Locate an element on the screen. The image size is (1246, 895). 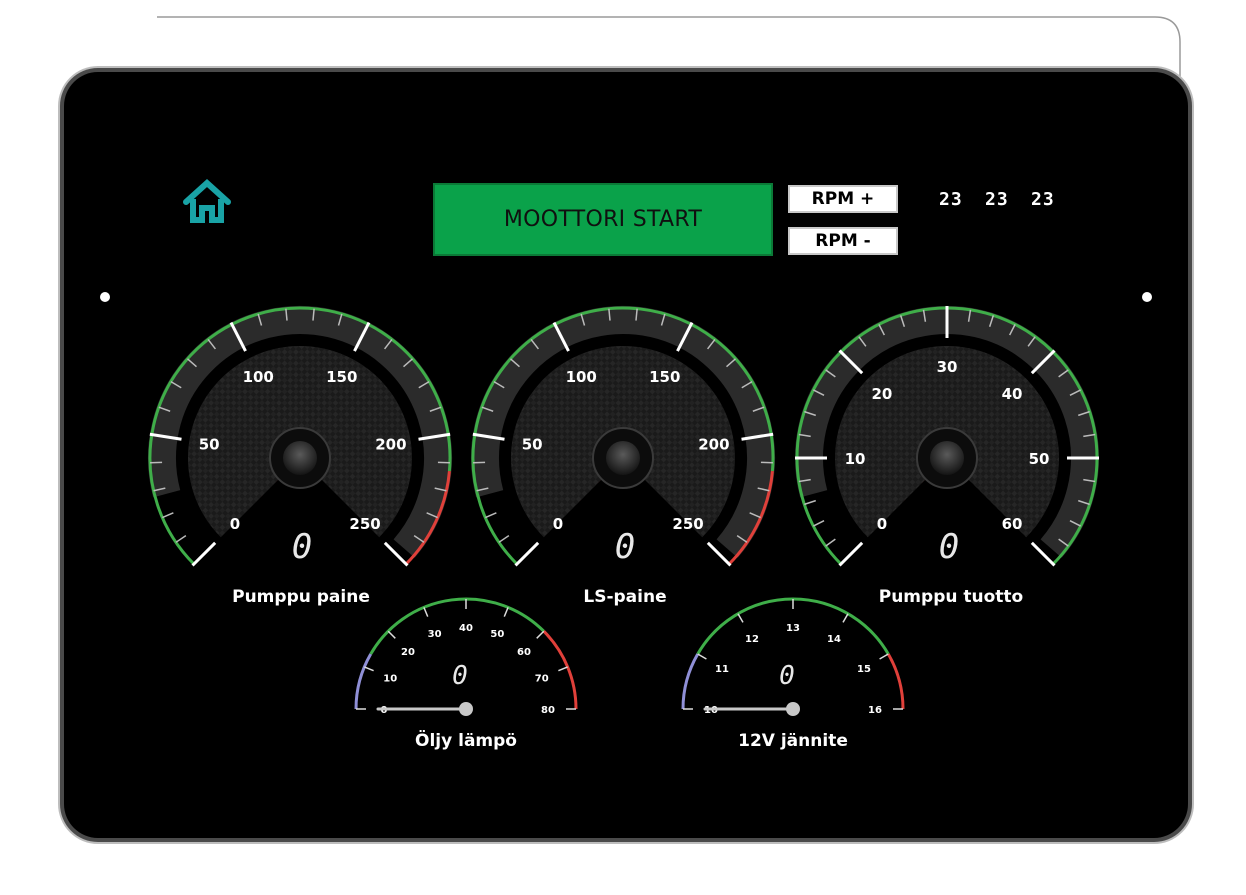
pump_output-tick-label: 30 is located at coordinates (947, 367).